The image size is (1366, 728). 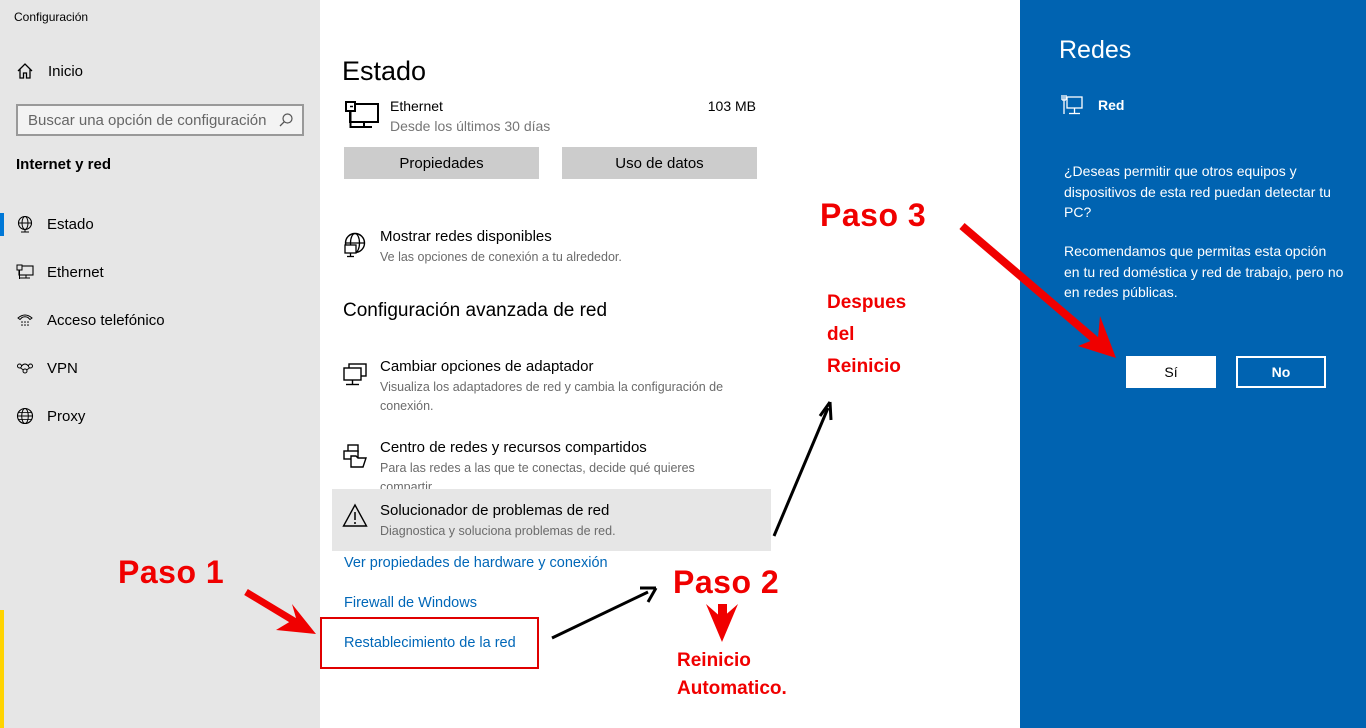 I want to click on highlight-marker, so click(x=2, y=669).